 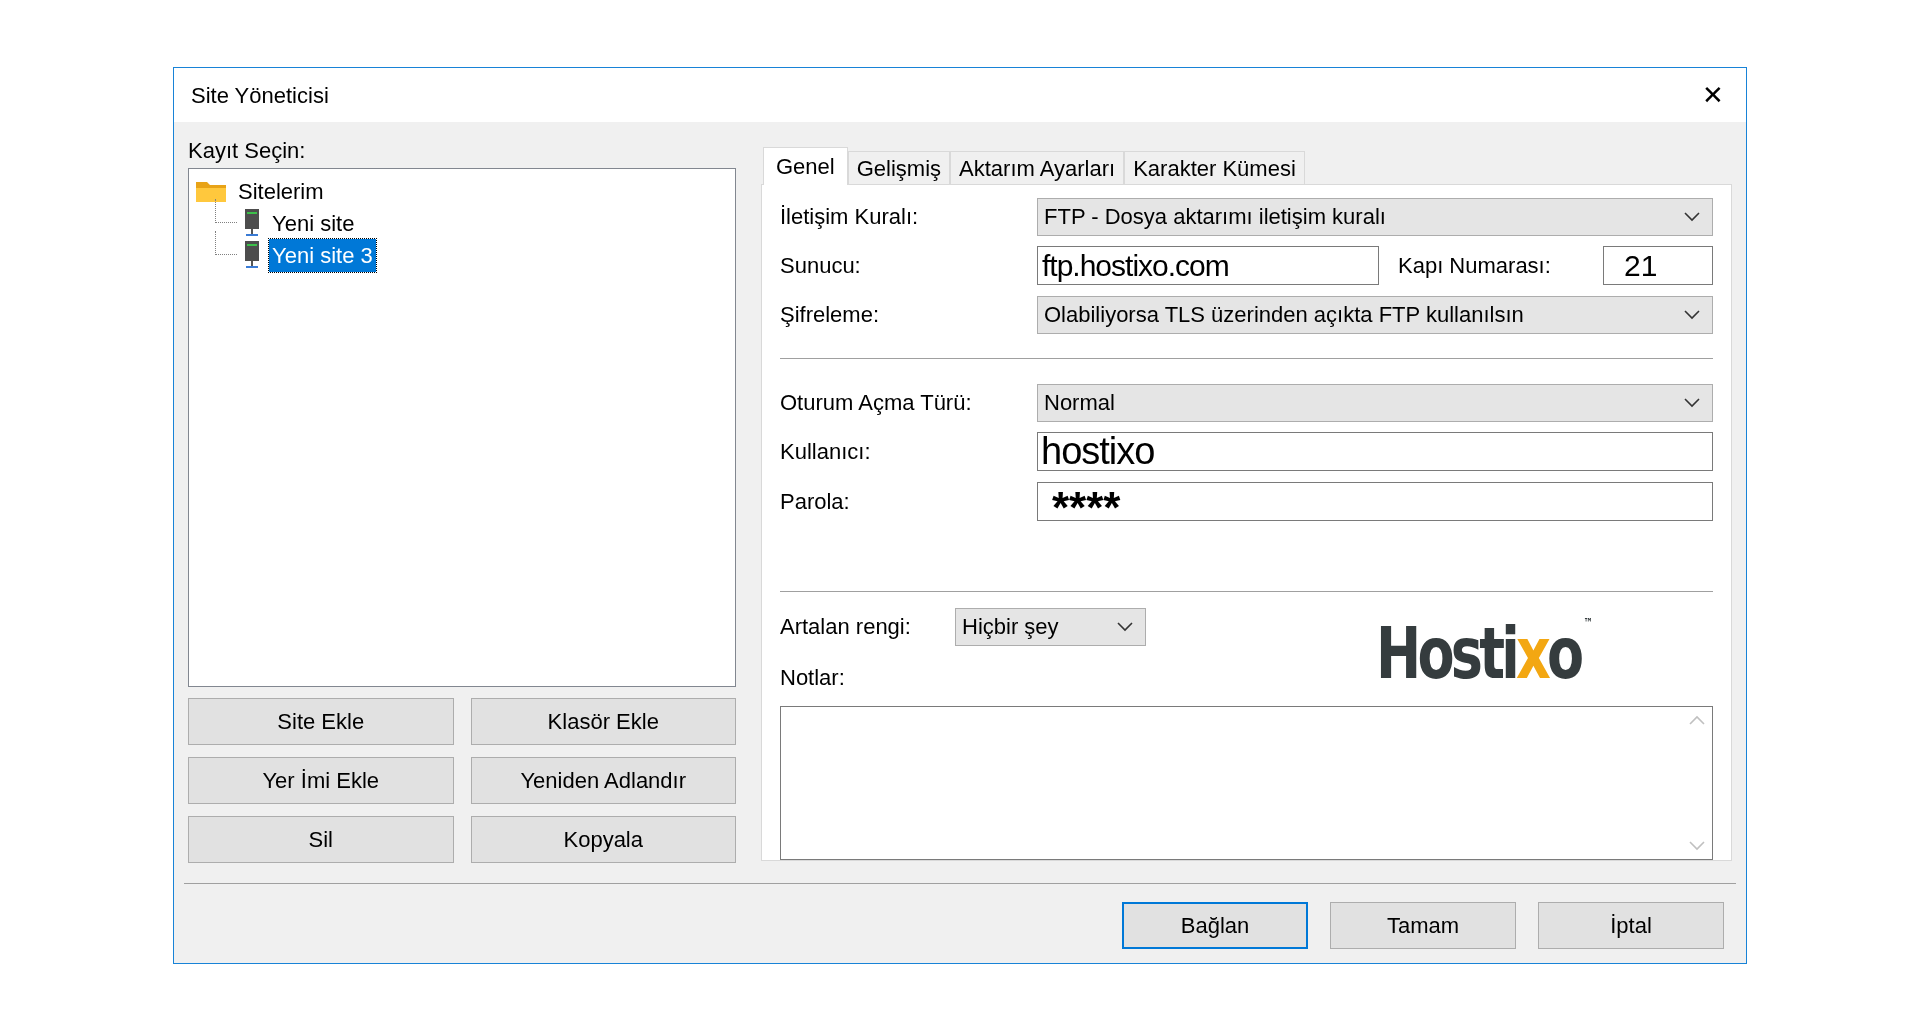 What do you see at coordinates (1375, 452) in the screenshot?
I see `username-input: hostixo` at bounding box center [1375, 452].